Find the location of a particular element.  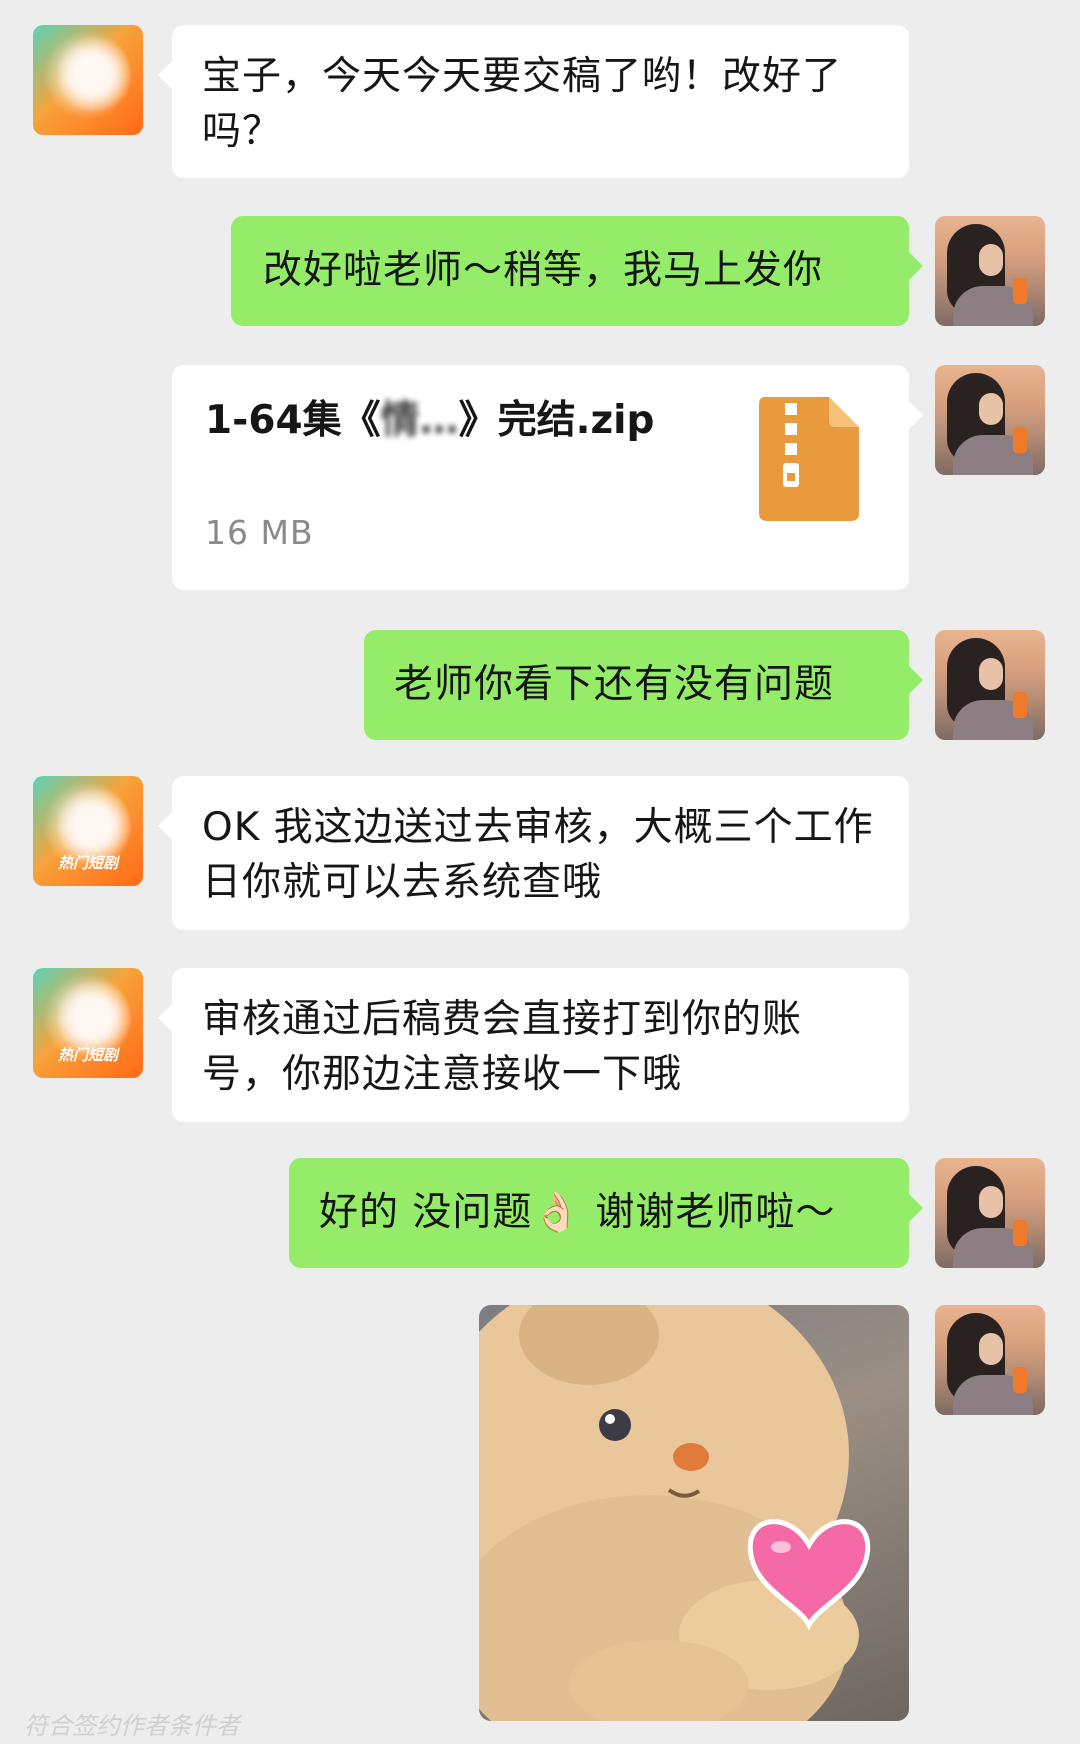

message-bubble-sent: 好的 没问题👌🏻 谢谢老师啦～ is located at coordinates (606, 1213).